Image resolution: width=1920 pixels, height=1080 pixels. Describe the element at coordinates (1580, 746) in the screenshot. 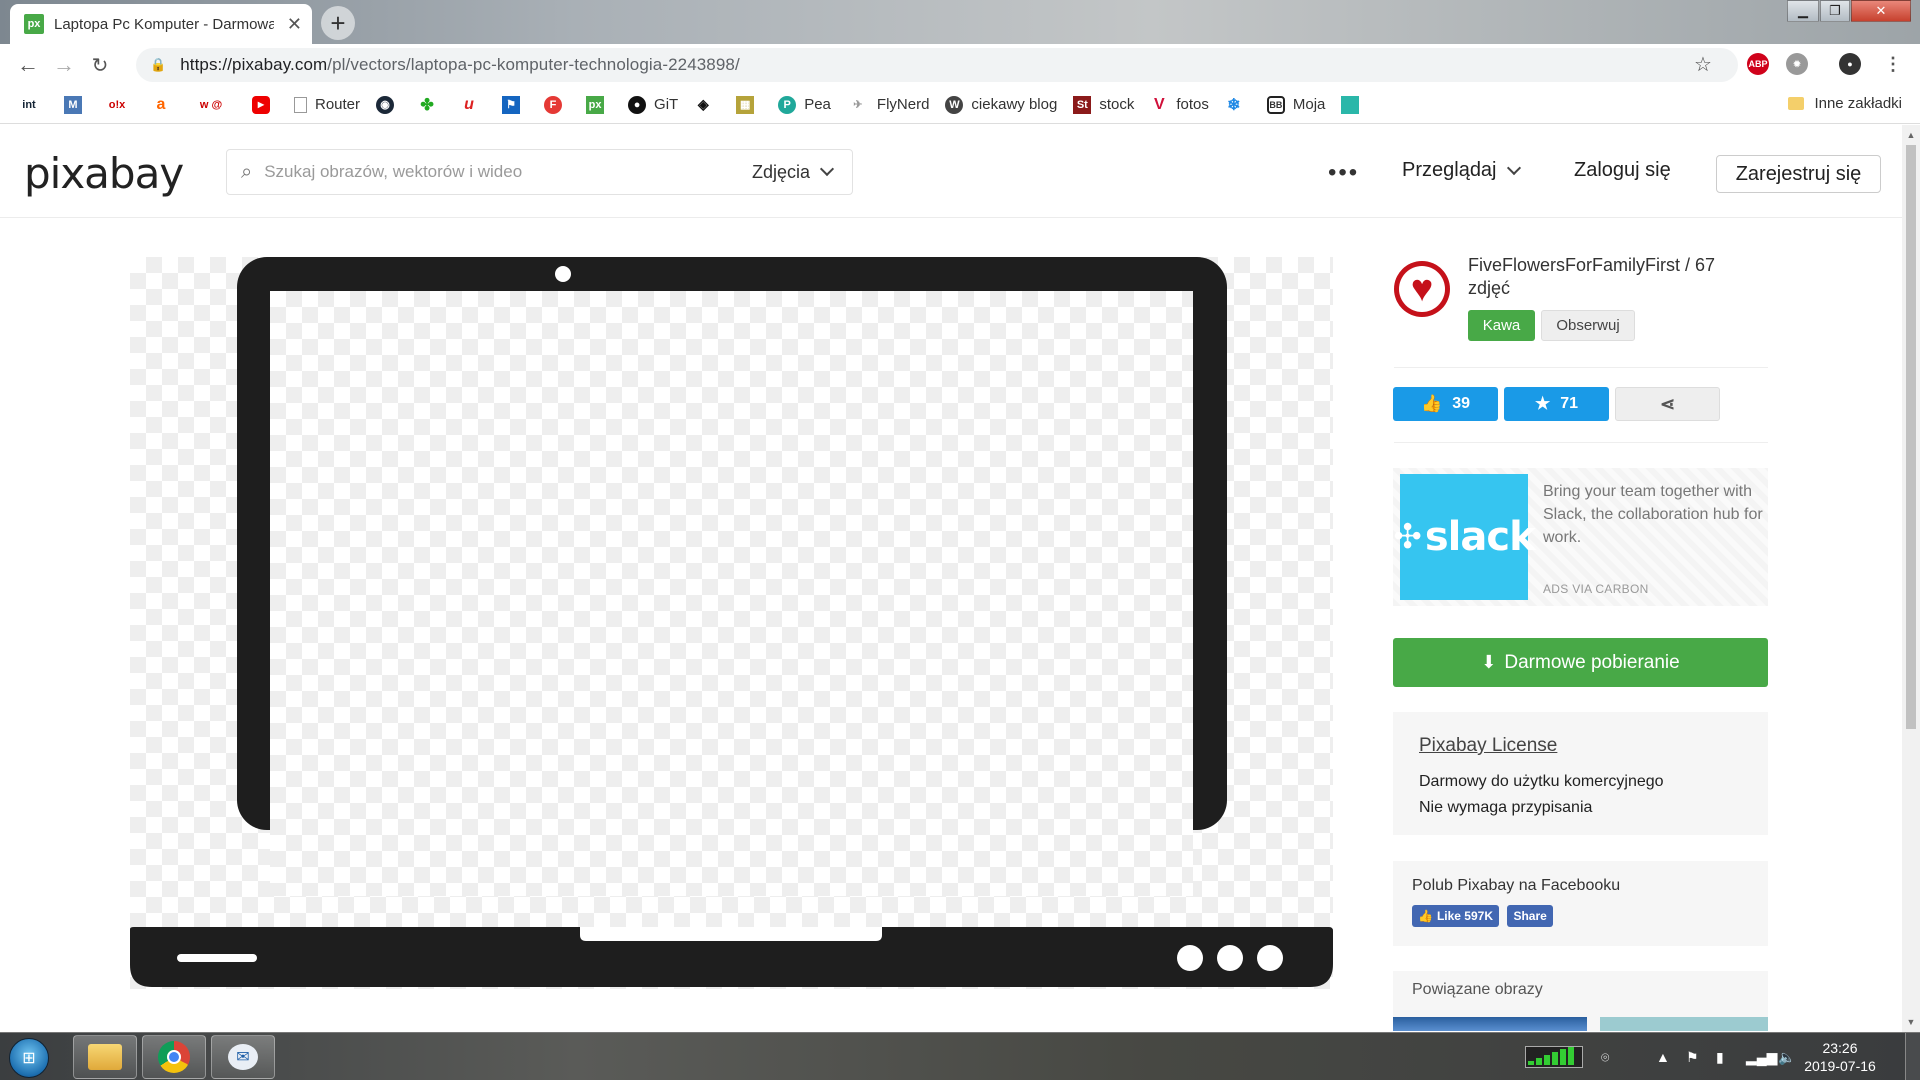

I see `license-link: Pixabay License` at that location.